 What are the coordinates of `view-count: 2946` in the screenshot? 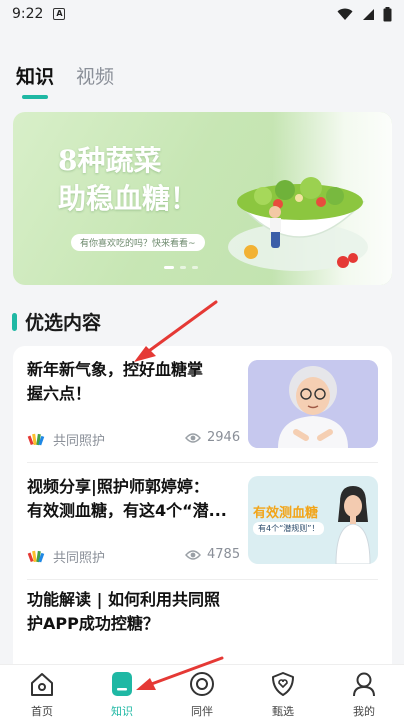 It's located at (212, 437).